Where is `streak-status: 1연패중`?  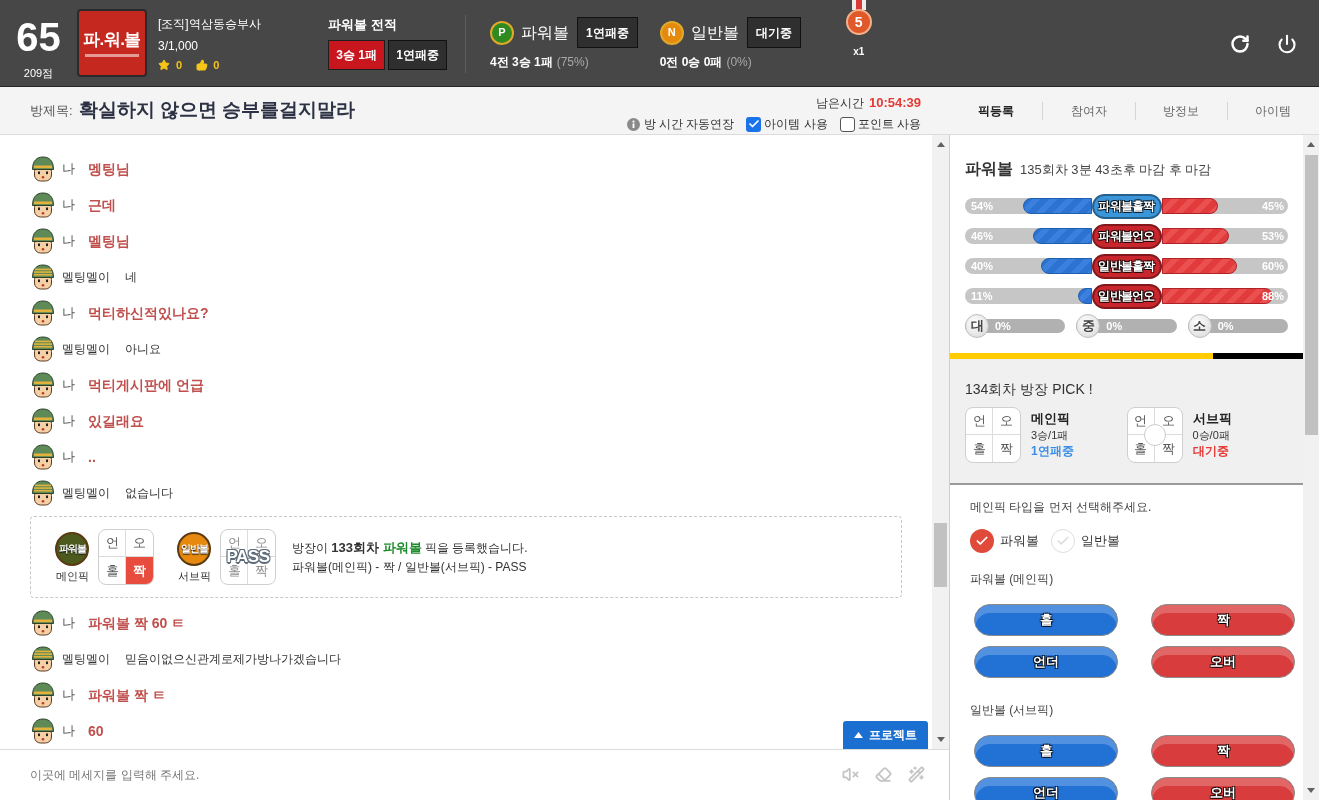 streak-status: 1연패중 is located at coordinates (417, 55).